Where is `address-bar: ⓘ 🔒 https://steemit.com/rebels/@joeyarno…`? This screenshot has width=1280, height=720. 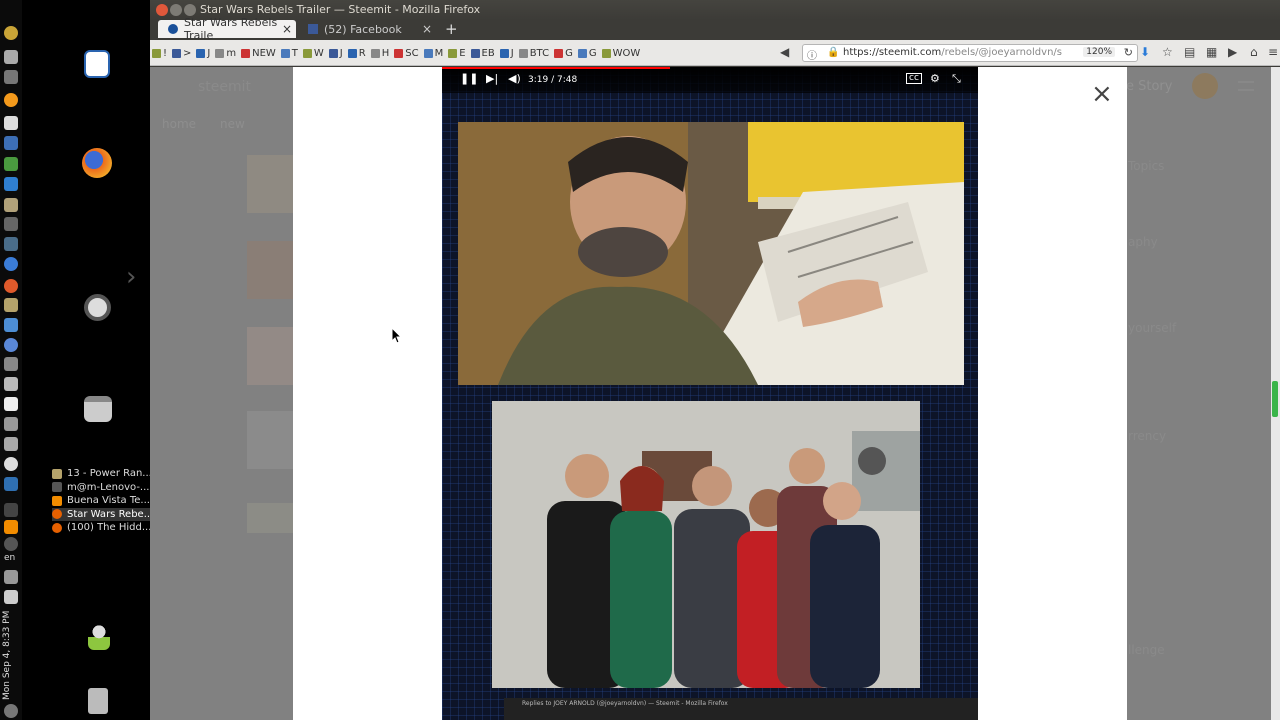 address-bar: ⓘ 🔒 https://steemit.com/rebels/@joeyarno… is located at coordinates (970, 53).